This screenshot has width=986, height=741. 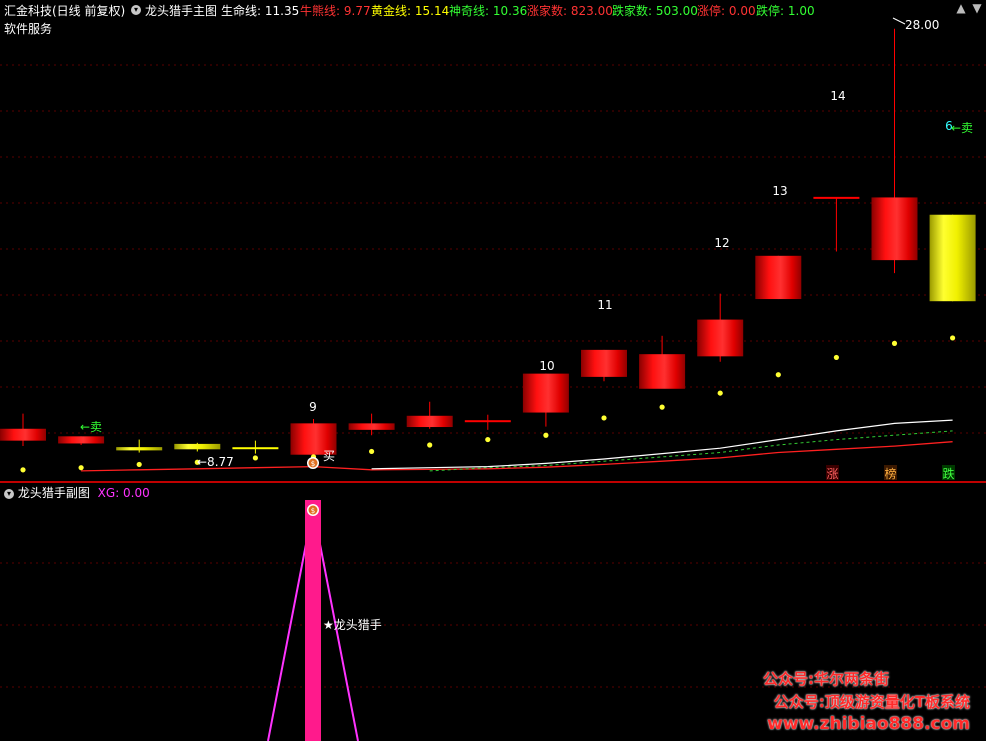 I want to click on count-14: 14, so click(x=837, y=96).